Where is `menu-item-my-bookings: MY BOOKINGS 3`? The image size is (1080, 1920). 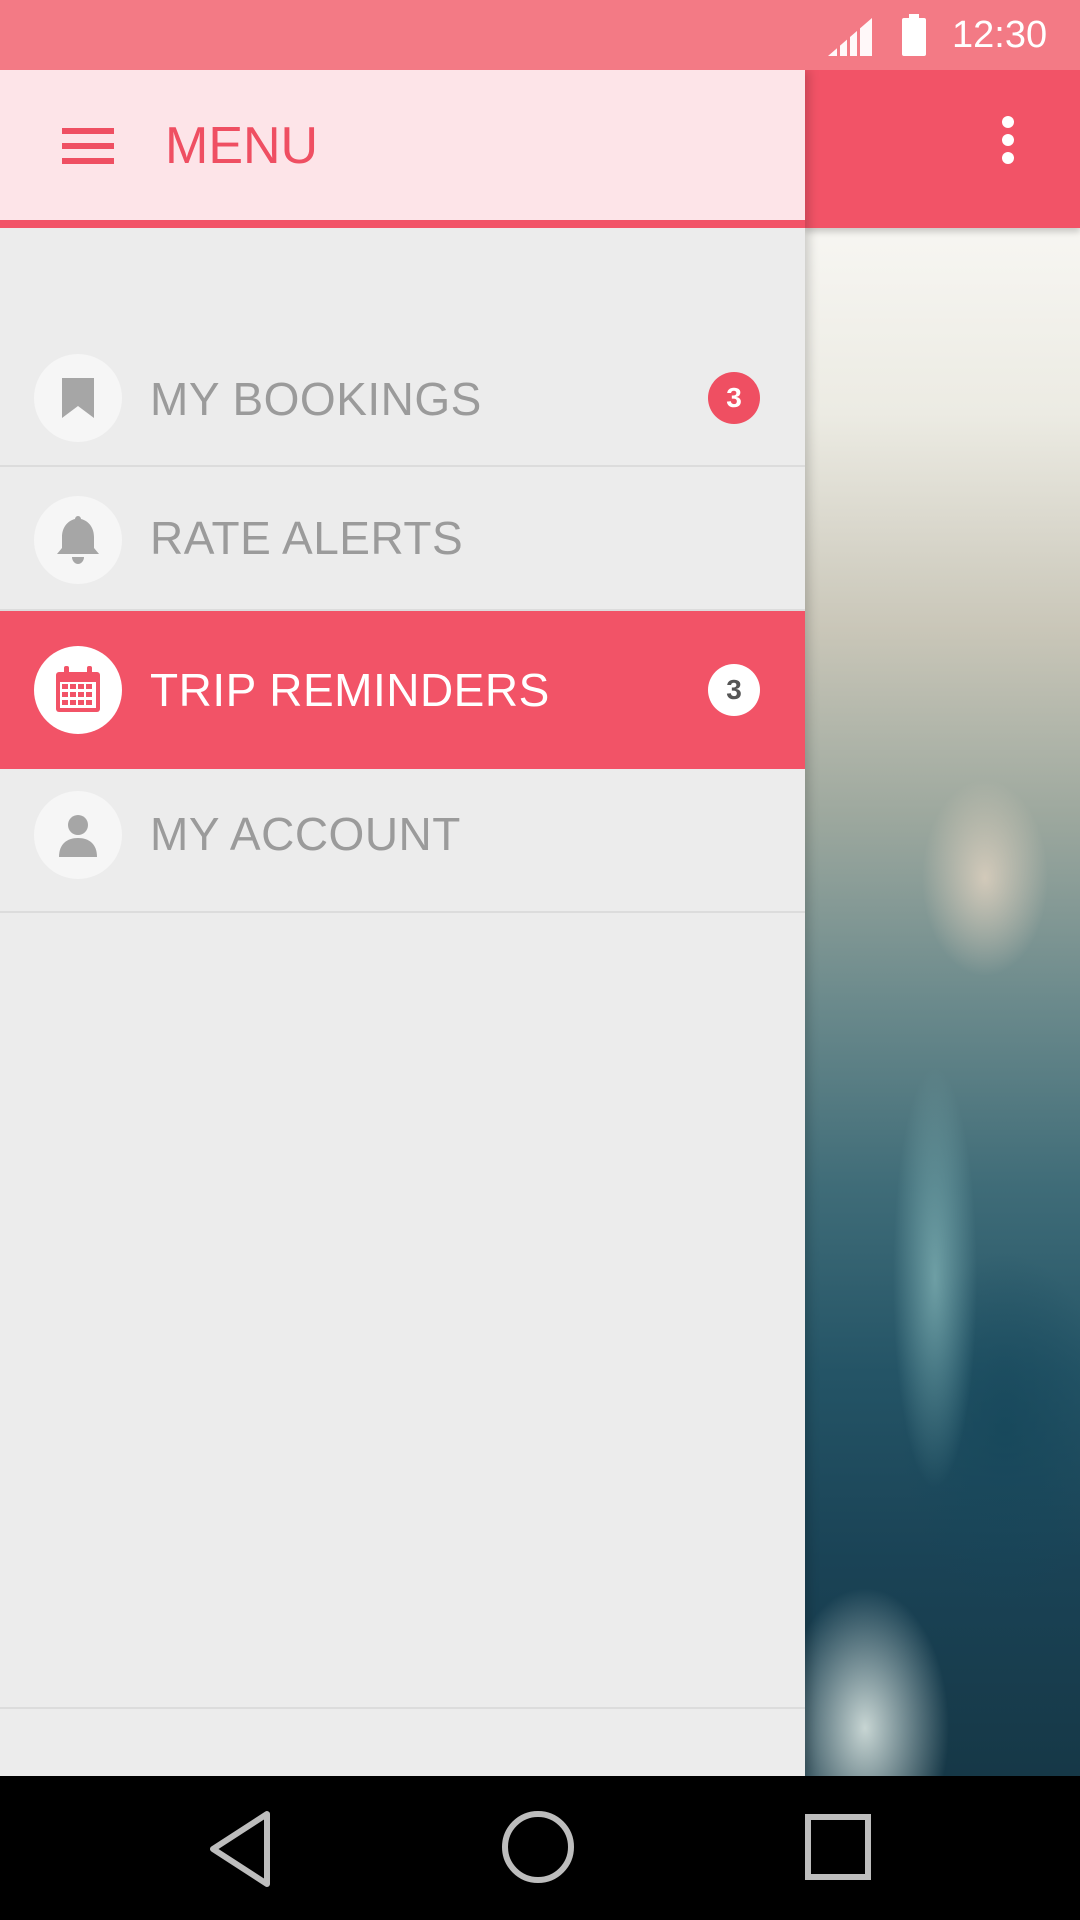 menu-item-my-bookings: MY BOOKINGS 3 is located at coordinates (402, 406).